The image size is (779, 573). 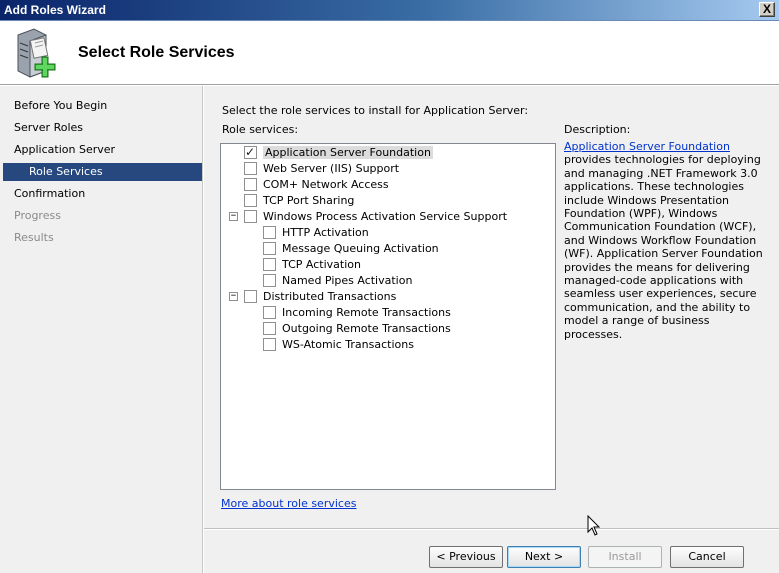 I want to click on tree-item-message-queuing-activation: Message Queuing Activation, so click(x=351, y=249).